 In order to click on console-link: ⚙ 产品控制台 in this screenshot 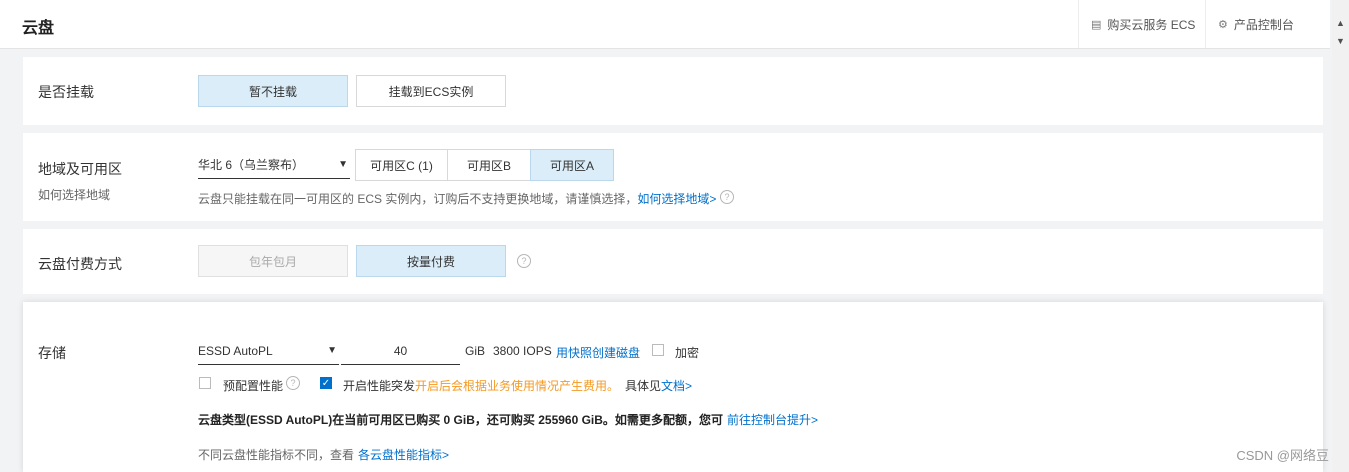, I will do `click(1269, 24)`.